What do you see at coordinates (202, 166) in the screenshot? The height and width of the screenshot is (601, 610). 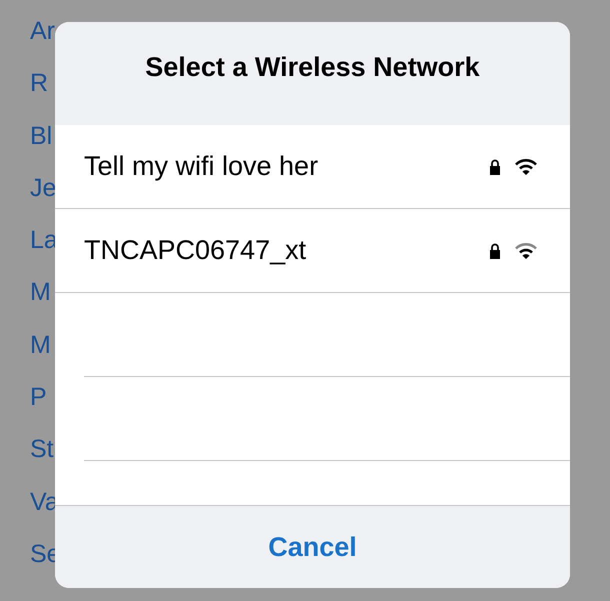 I see `network-name: Tell my wifi love her` at bounding box center [202, 166].